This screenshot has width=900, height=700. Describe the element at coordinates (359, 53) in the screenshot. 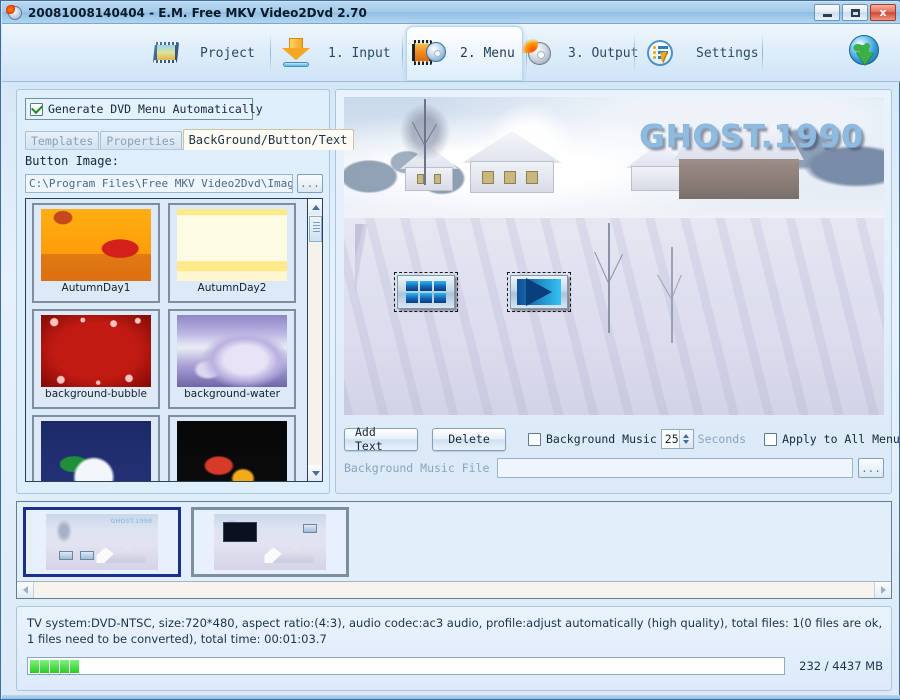

I see `toolbar-label-input: 1. Input` at that location.